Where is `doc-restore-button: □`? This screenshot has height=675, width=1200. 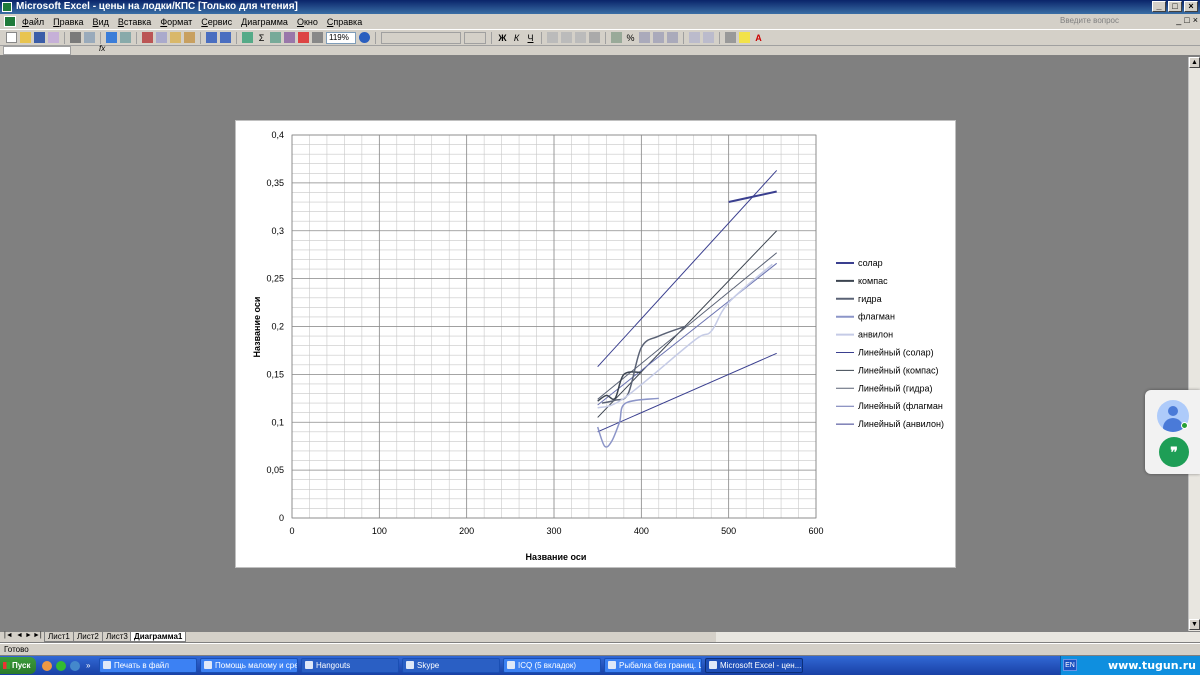 doc-restore-button: □ is located at coordinates (1186, 20).